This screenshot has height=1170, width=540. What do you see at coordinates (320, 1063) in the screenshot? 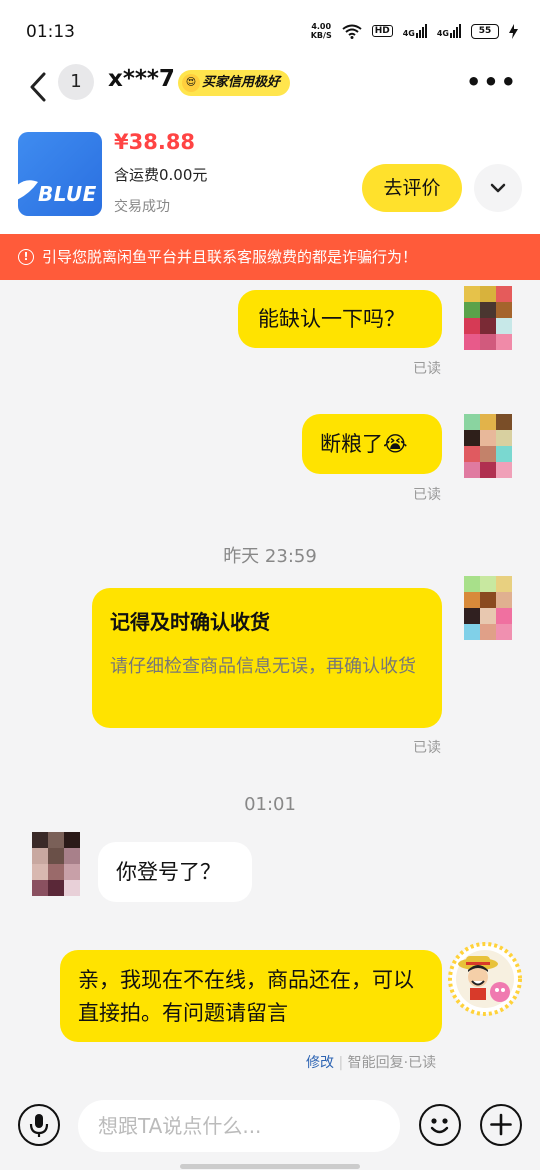
I see `edit-link: 修改` at bounding box center [320, 1063].